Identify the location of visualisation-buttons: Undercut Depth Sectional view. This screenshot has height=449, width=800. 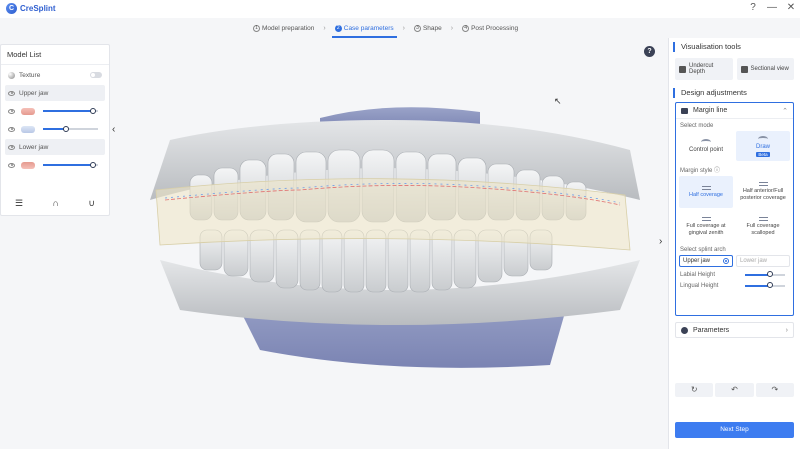
(734, 69).